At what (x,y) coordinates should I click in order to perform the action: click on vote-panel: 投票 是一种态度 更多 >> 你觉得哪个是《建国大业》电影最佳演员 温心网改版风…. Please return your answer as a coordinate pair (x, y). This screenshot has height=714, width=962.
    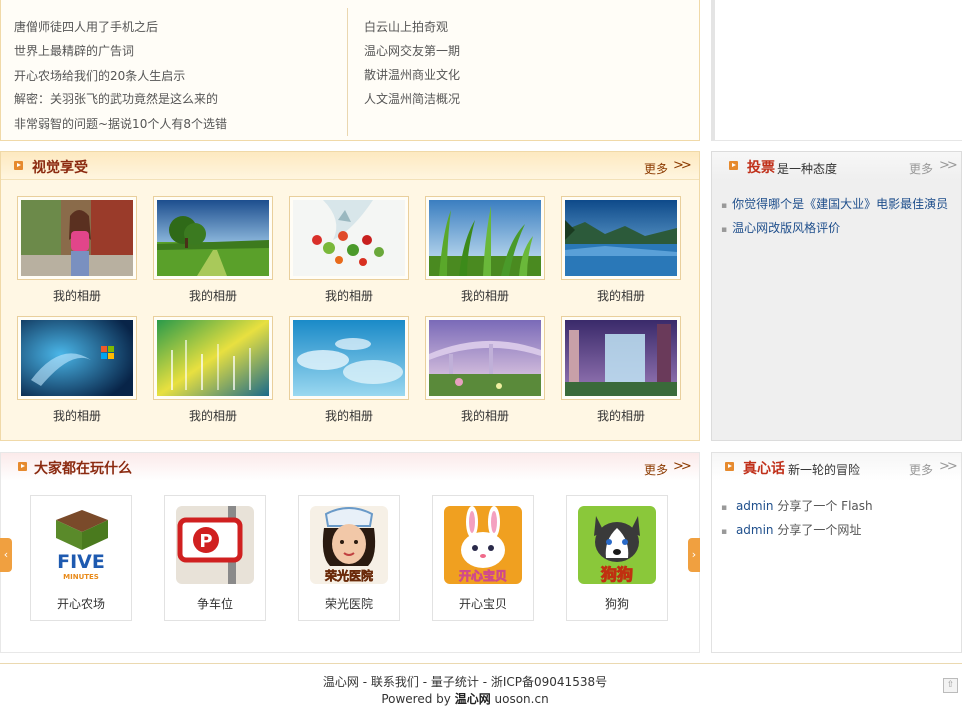
    Looking at the image, I should click on (836, 296).